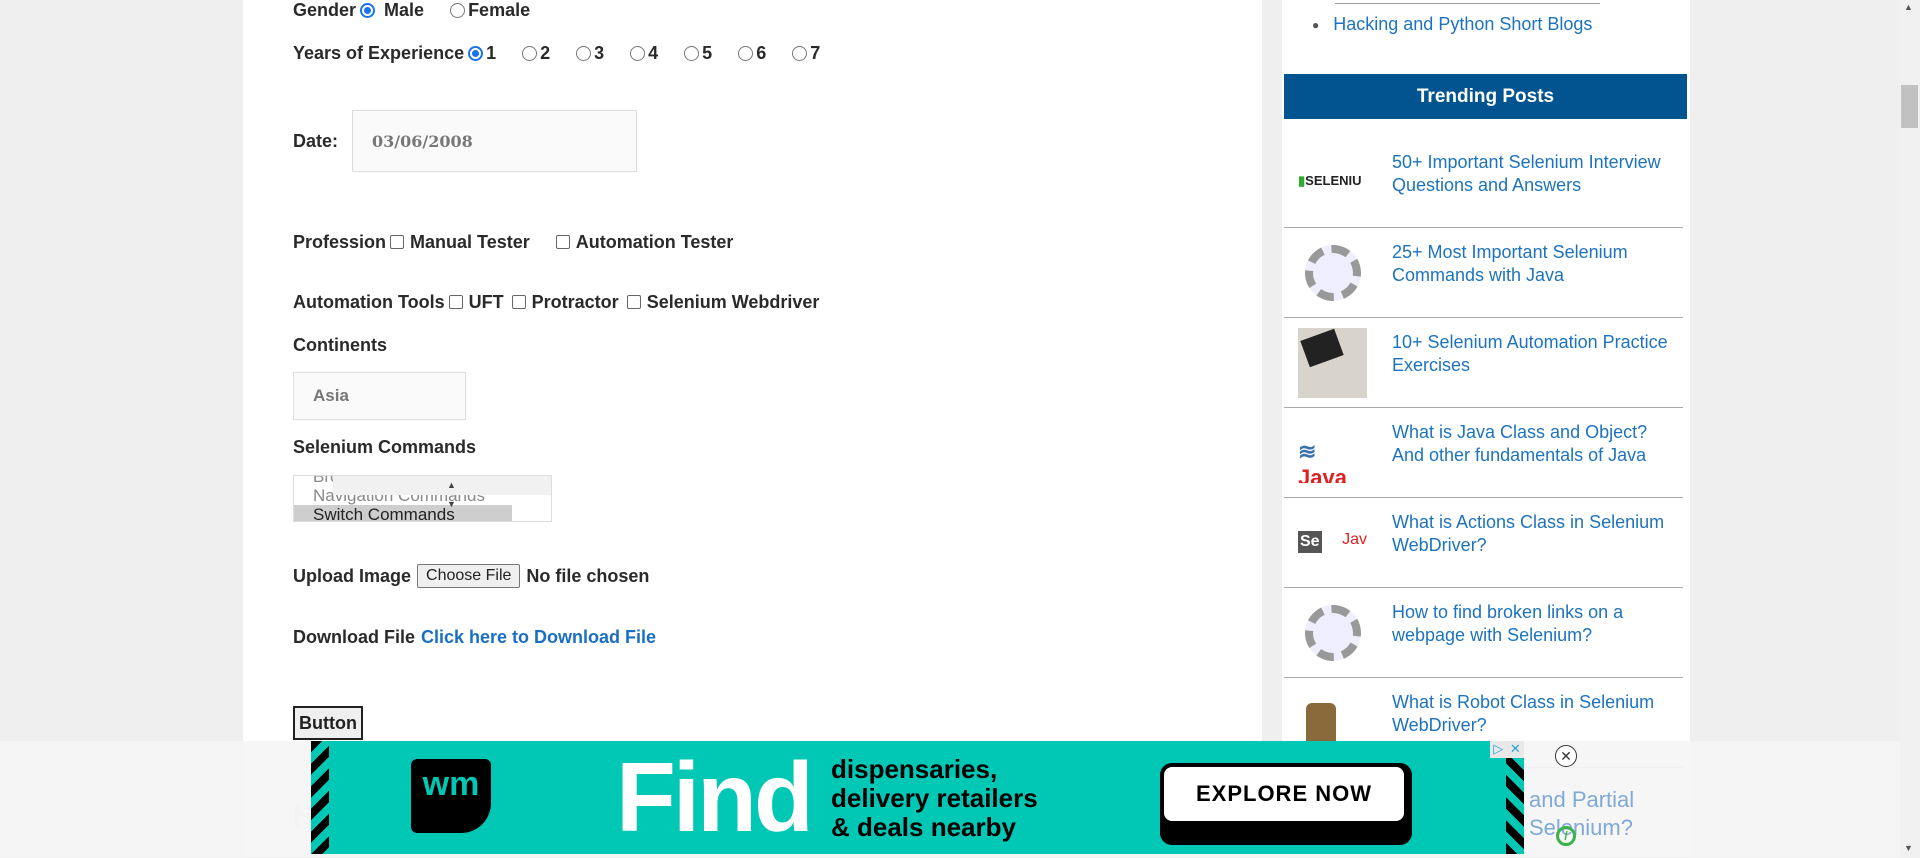 The width and height of the screenshot is (1920, 858). Describe the element at coordinates (538, 637) in the screenshot. I see `download-link: Click here to Download File` at that location.